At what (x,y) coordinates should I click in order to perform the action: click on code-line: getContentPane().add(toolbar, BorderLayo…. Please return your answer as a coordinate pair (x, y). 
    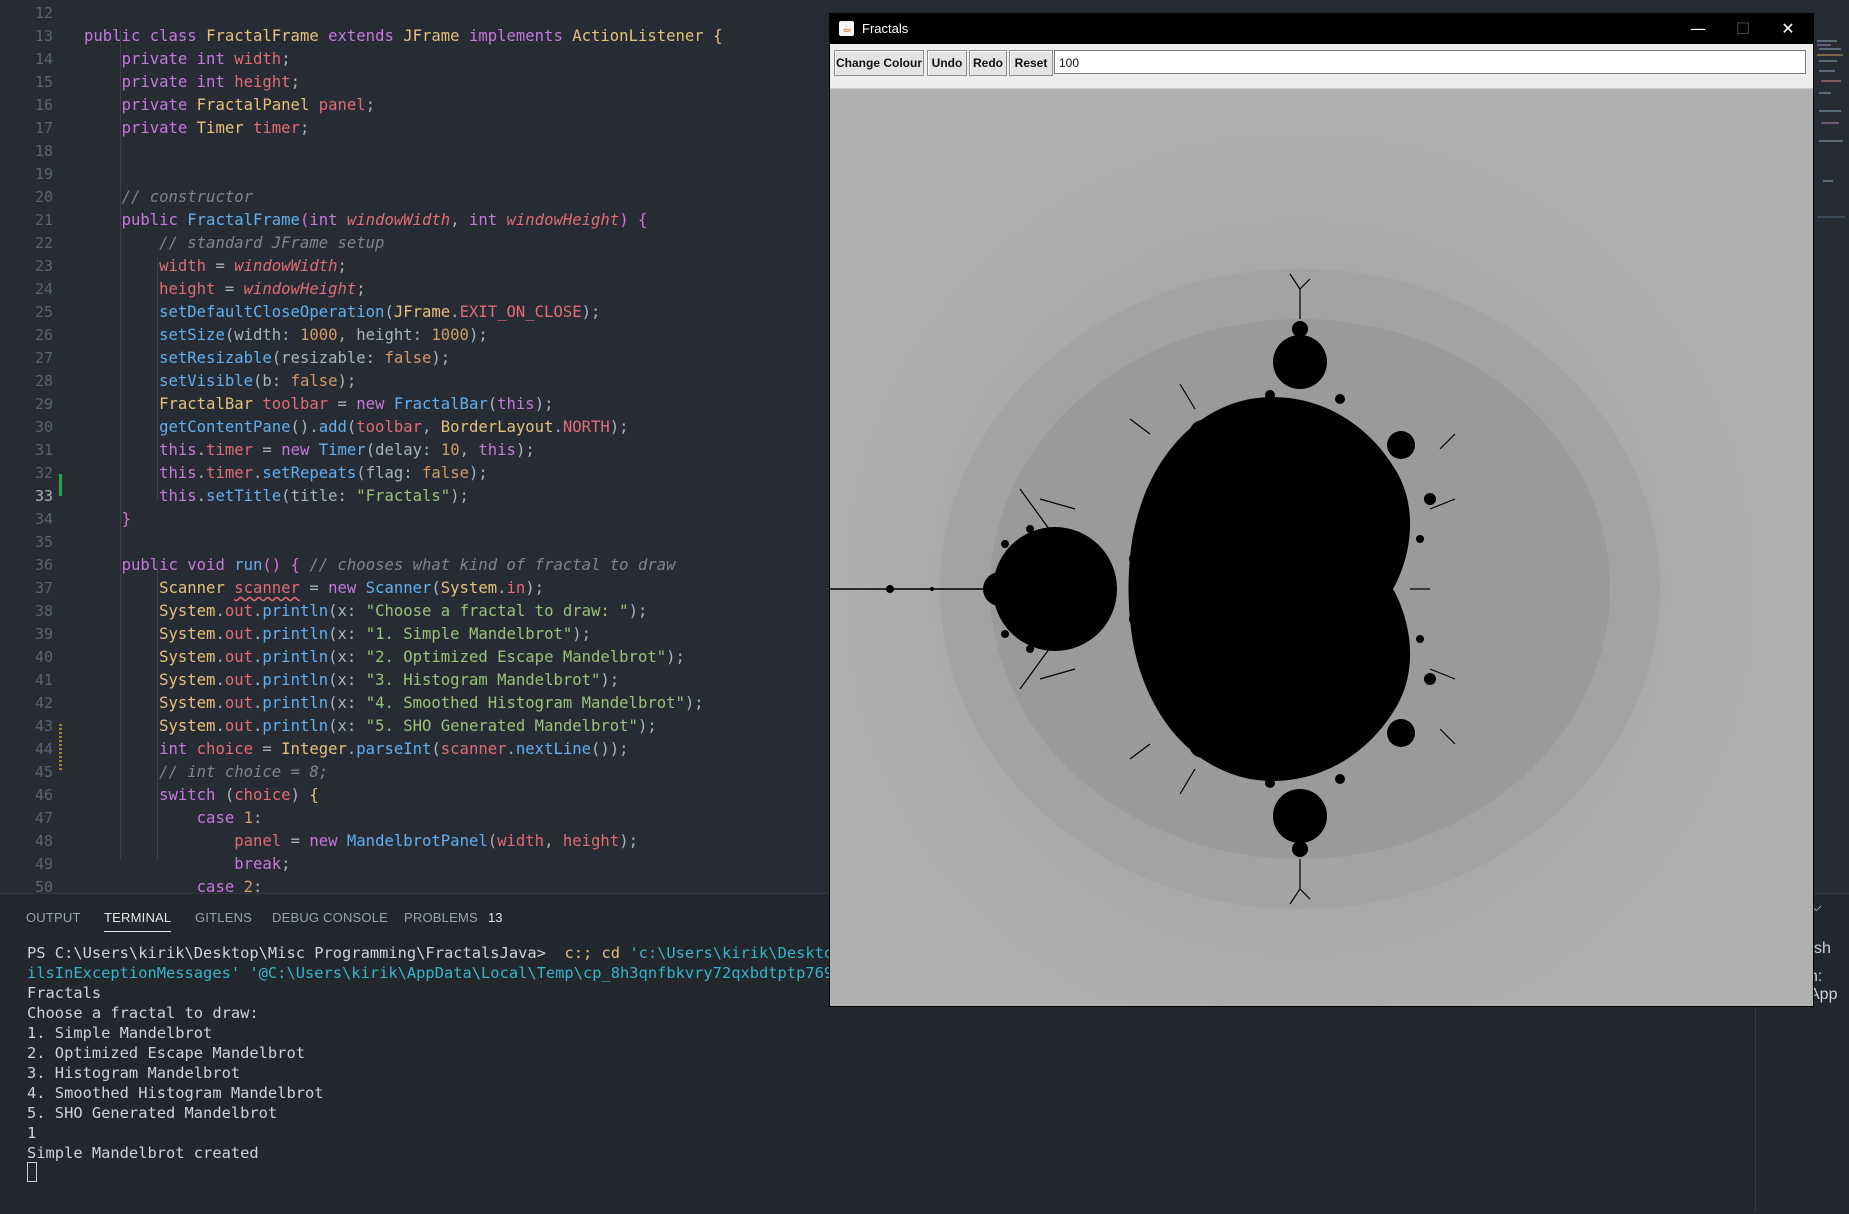
    Looking at the image, I should click on (356, 427).